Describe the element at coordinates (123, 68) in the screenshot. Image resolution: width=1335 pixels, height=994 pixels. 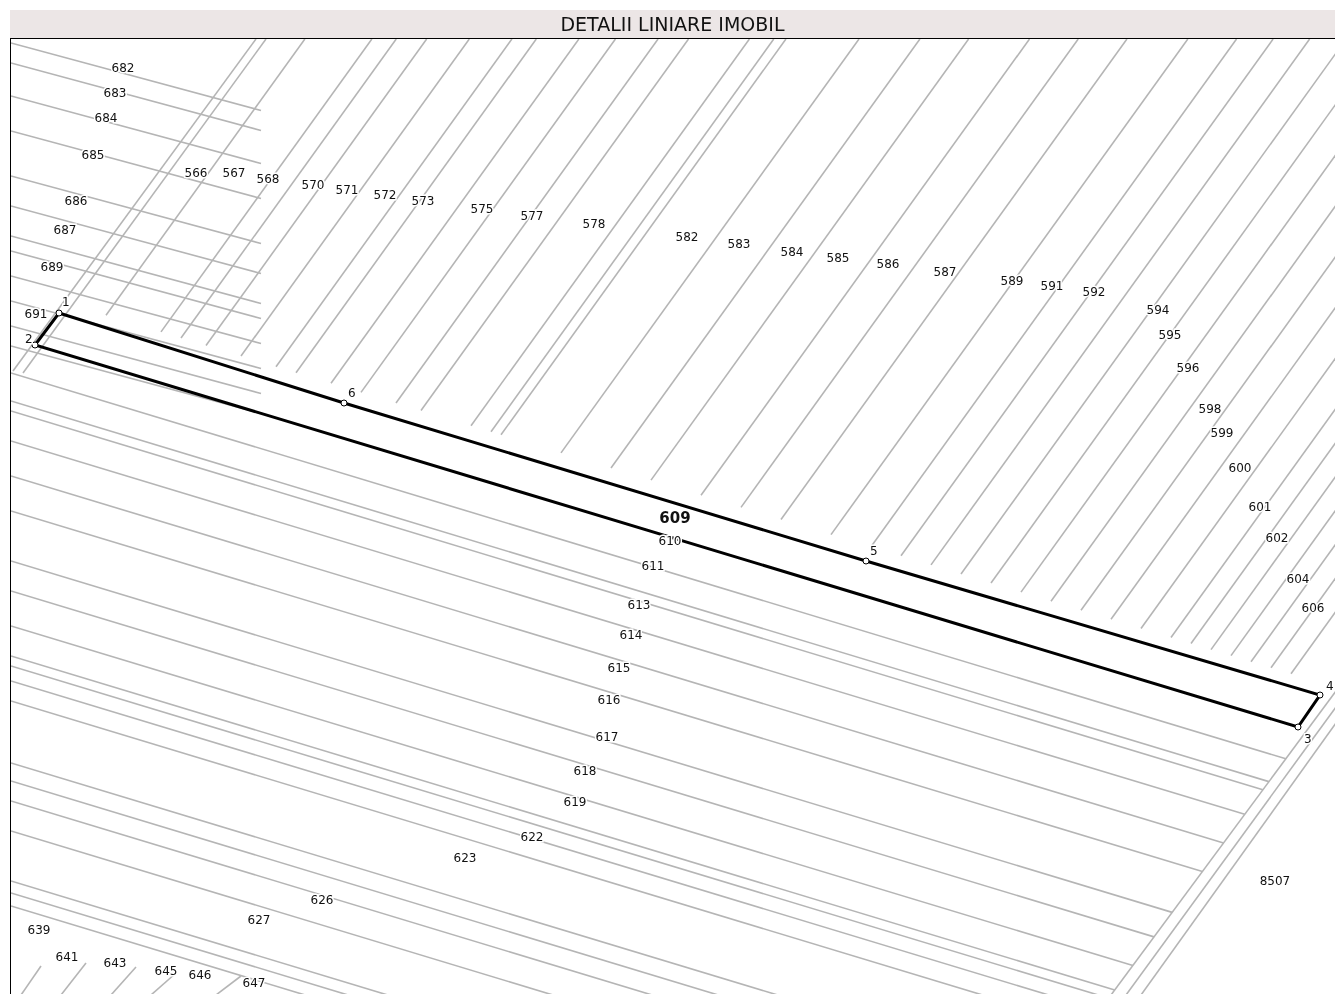
I see `parcel-number: 682` at that location.